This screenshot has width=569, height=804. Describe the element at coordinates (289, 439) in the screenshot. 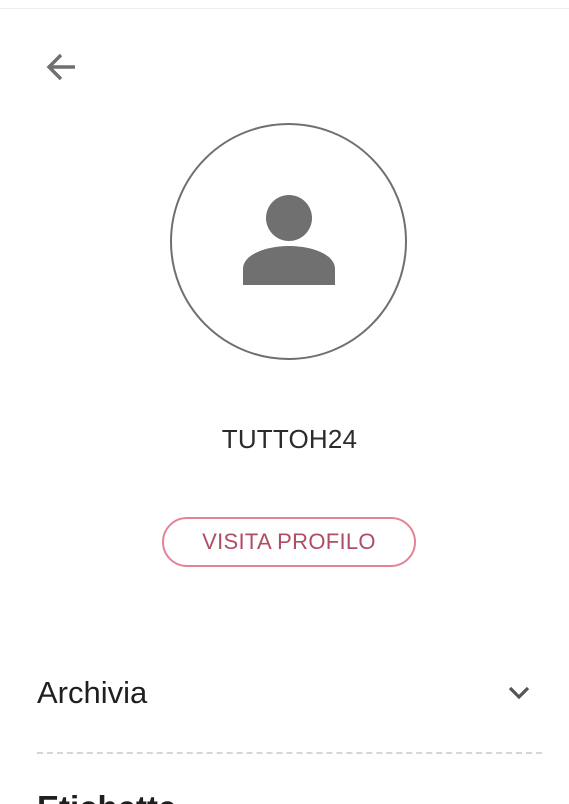

I see `username: TUTTOH24` at that location.